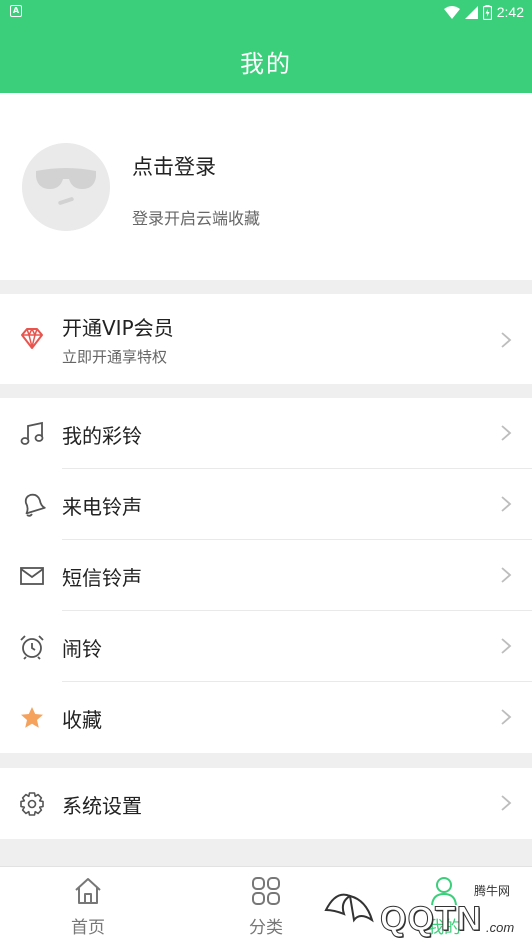 The image size is (532, 946). I want to click on gear-icon, so click(32, 804).